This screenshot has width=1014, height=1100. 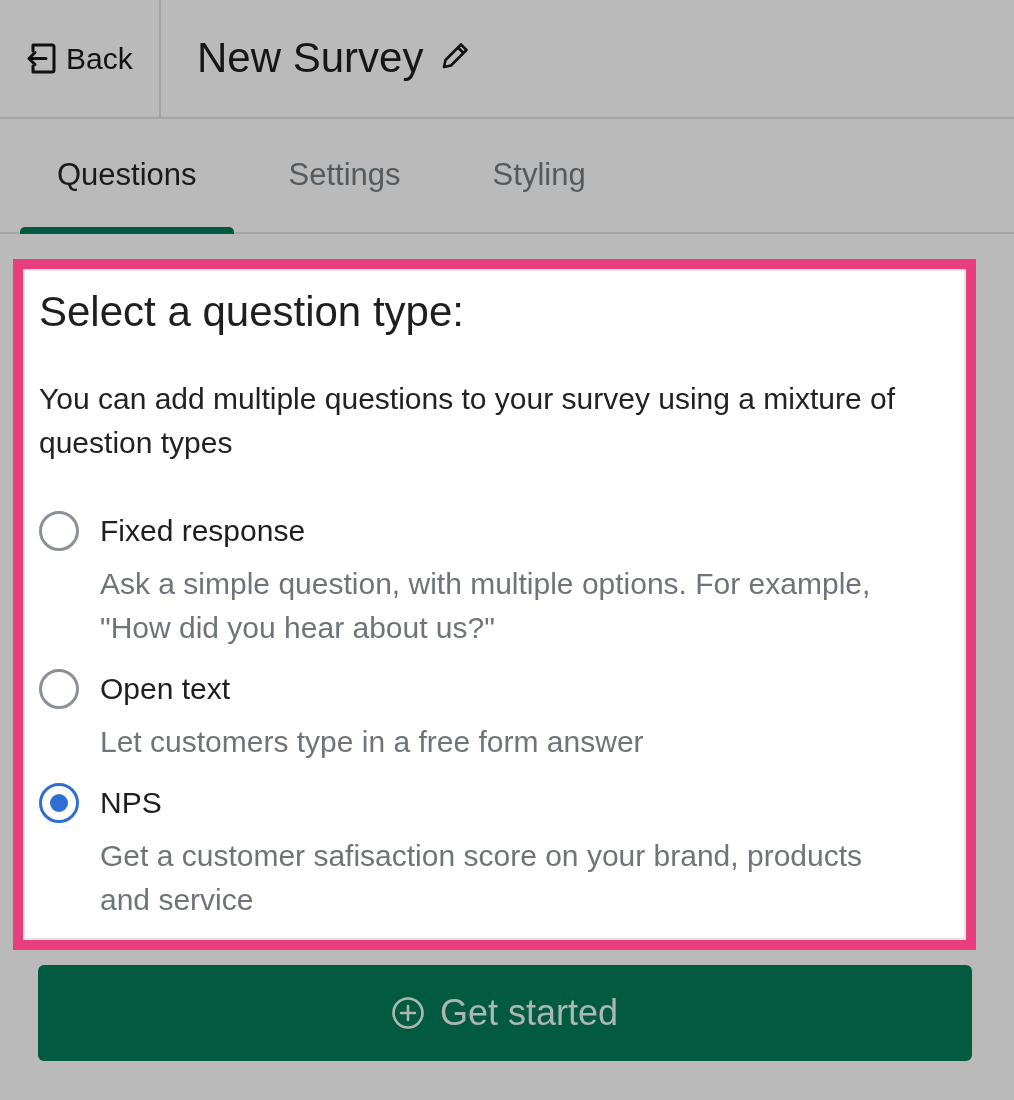 What do you see at coordinates (505, 1013) in the screenshot?
I see `get-started-button: Get started` at bounding box center [505, 1013].